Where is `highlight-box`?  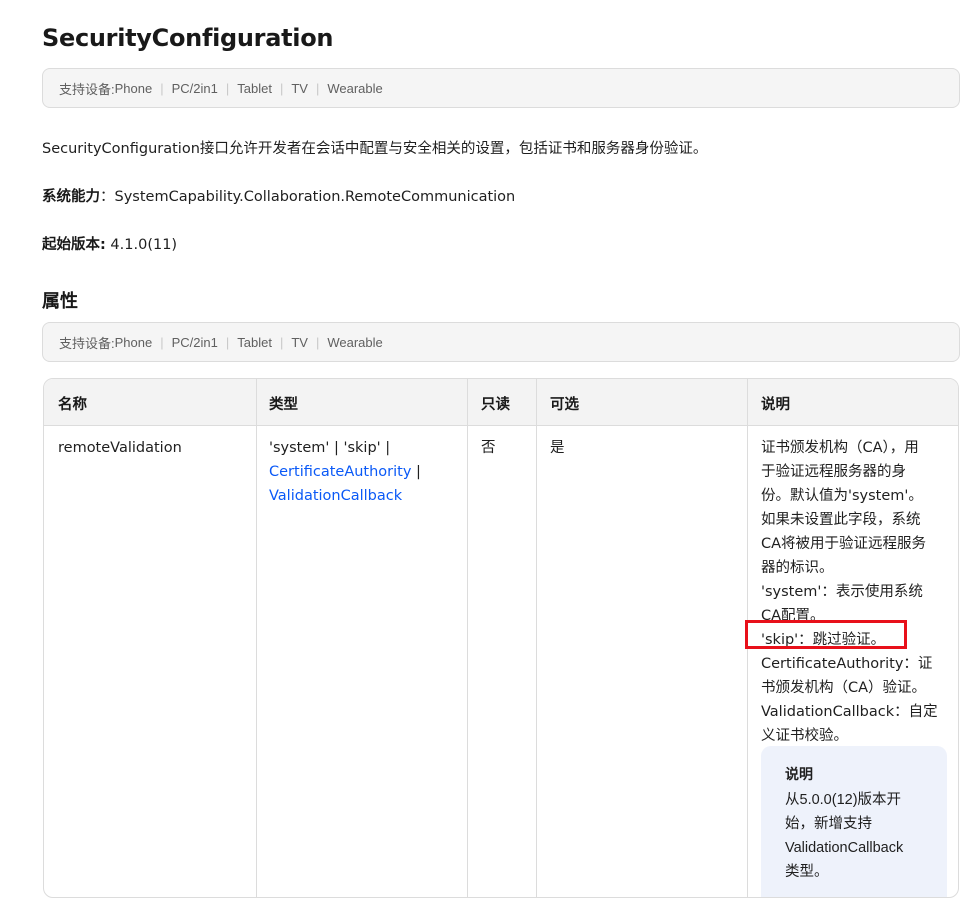 highlight-box is located at coordinates (826, 634).